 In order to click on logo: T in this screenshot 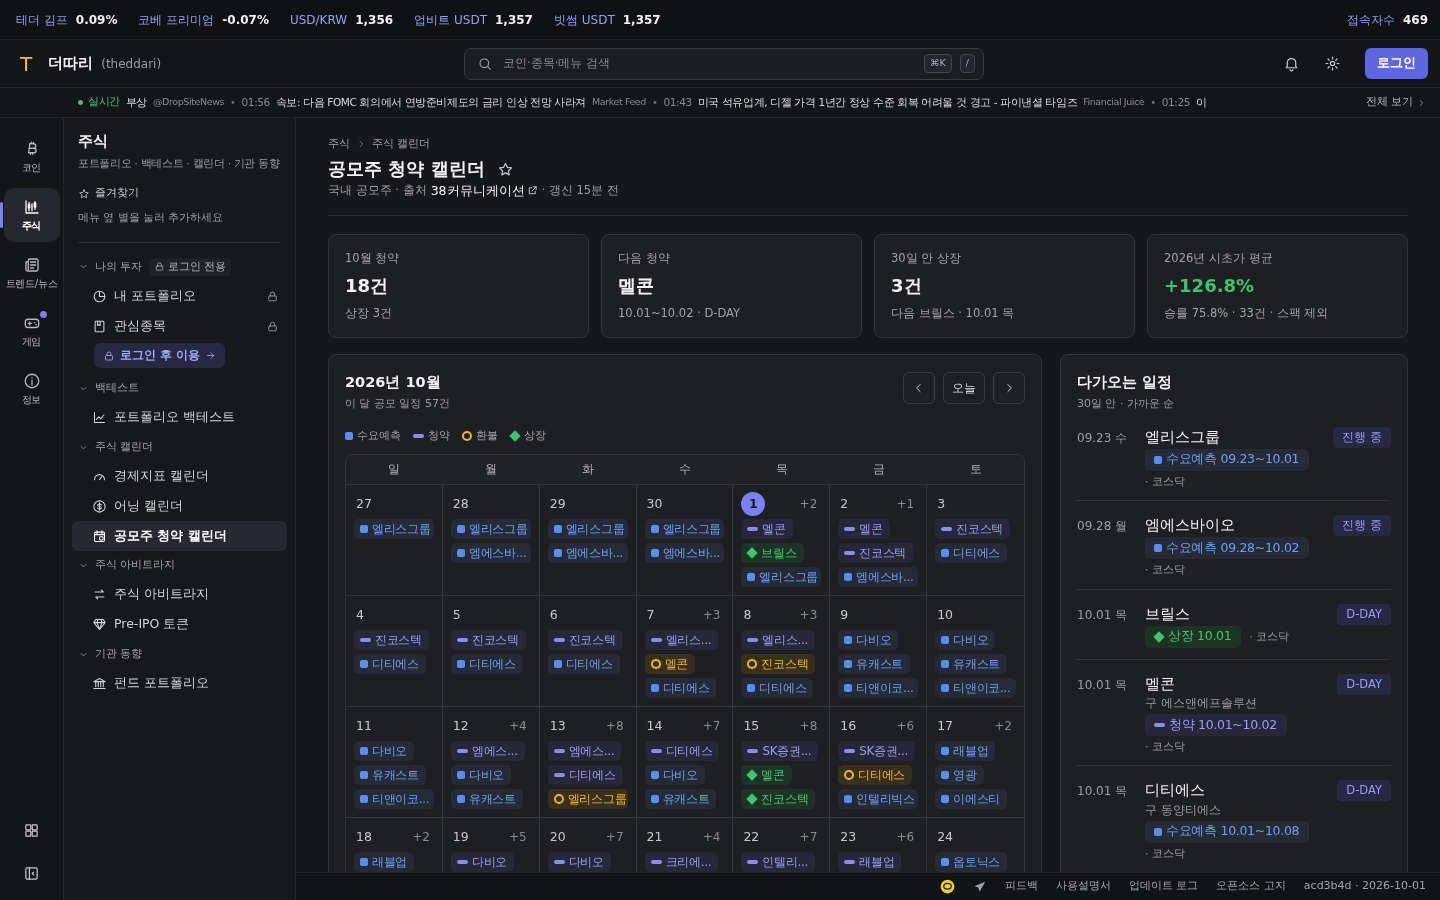, I will do `click(26, 63)`.